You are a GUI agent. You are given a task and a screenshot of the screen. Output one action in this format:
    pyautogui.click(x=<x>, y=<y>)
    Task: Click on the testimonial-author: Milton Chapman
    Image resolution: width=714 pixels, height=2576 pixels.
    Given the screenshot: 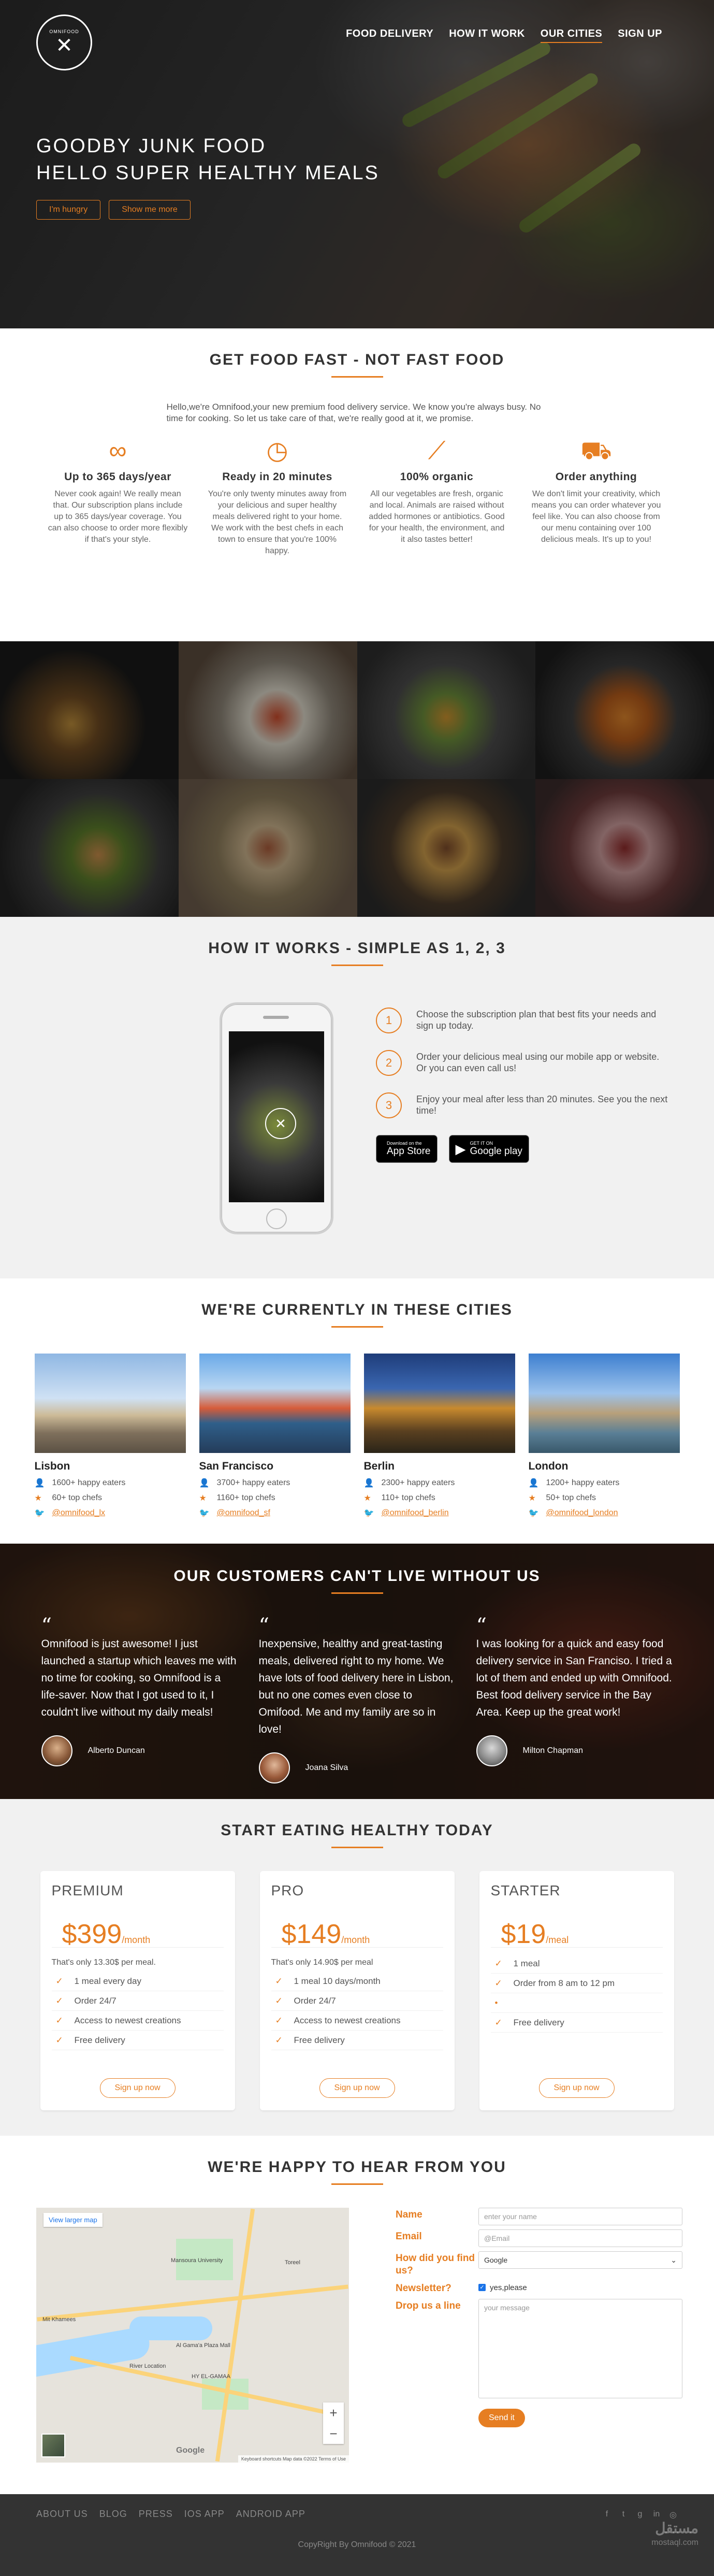 What is the action you would take?
    pyautogui.click(x=574, y=1750)
    